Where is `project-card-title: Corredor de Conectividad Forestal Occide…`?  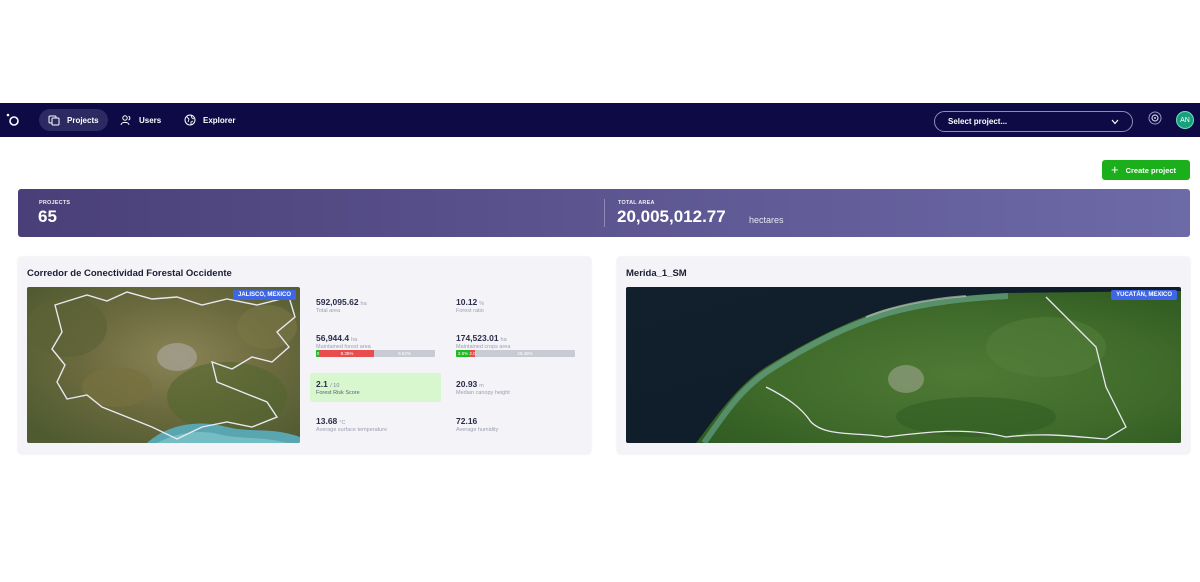 project-card-title: Corredor de Conectividad Forestal Occide… is located at coordinates (129, 273).